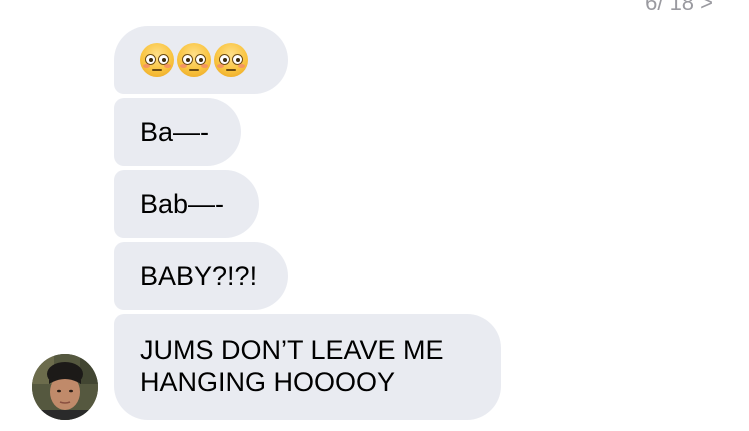  I want to click on person-photo-avatar-icon, so click(65, 387).